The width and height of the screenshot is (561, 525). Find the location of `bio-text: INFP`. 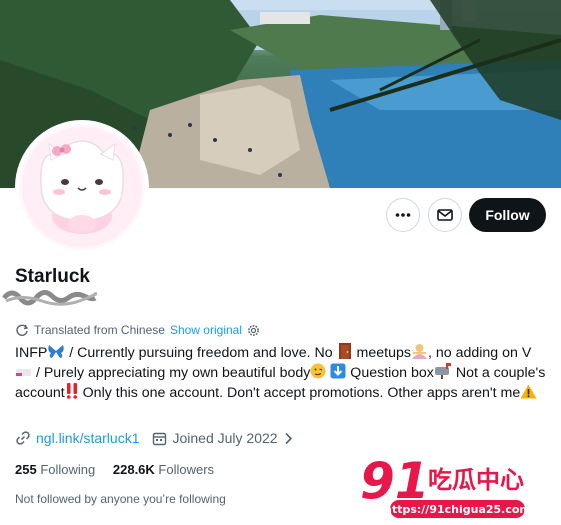

bio-text: INFP is located at coordinates (31, 353).